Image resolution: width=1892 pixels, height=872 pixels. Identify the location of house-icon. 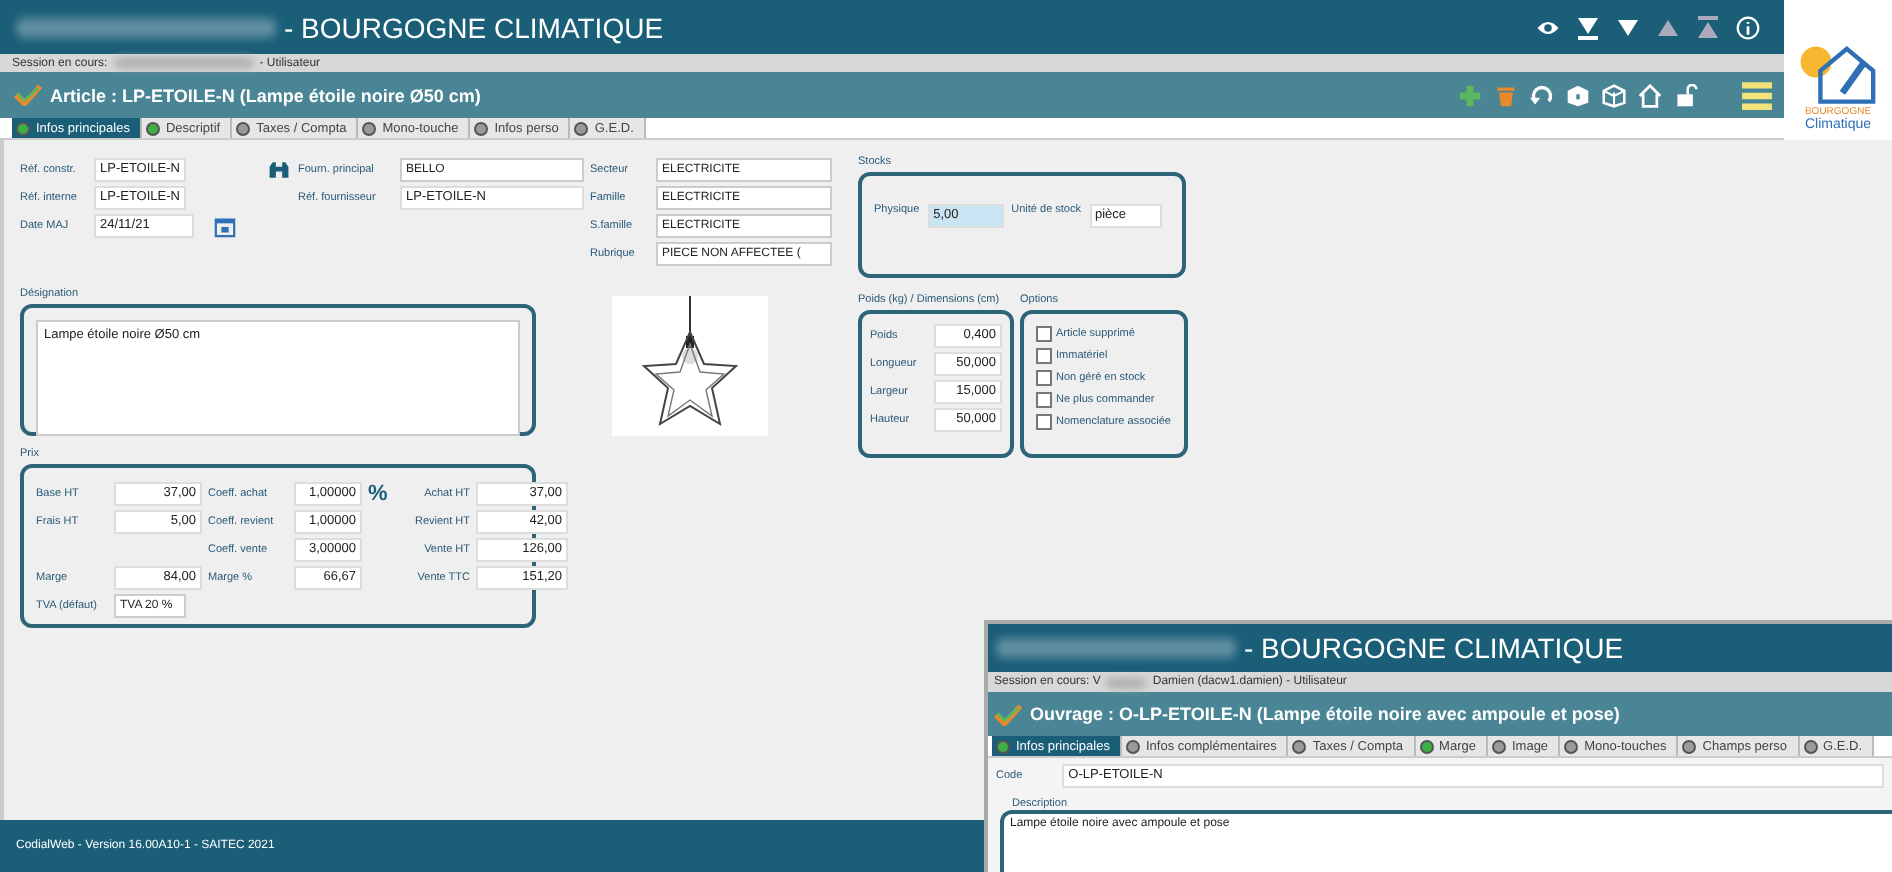
(1650, 95).